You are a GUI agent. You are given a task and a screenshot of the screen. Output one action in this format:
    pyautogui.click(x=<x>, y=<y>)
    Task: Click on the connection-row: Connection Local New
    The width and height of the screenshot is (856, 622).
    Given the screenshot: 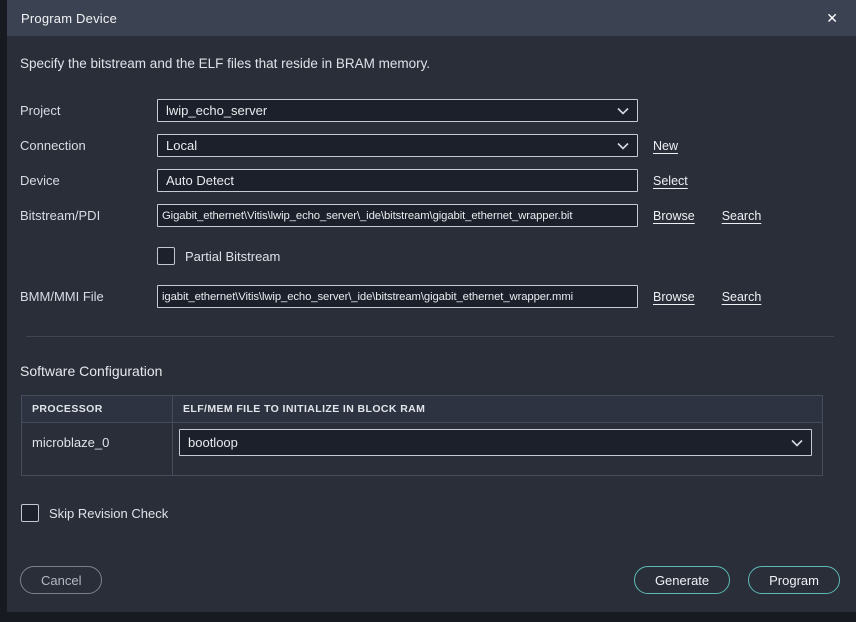 What is the action you would take?
    pyautogui.click(x=430, y=145)
    